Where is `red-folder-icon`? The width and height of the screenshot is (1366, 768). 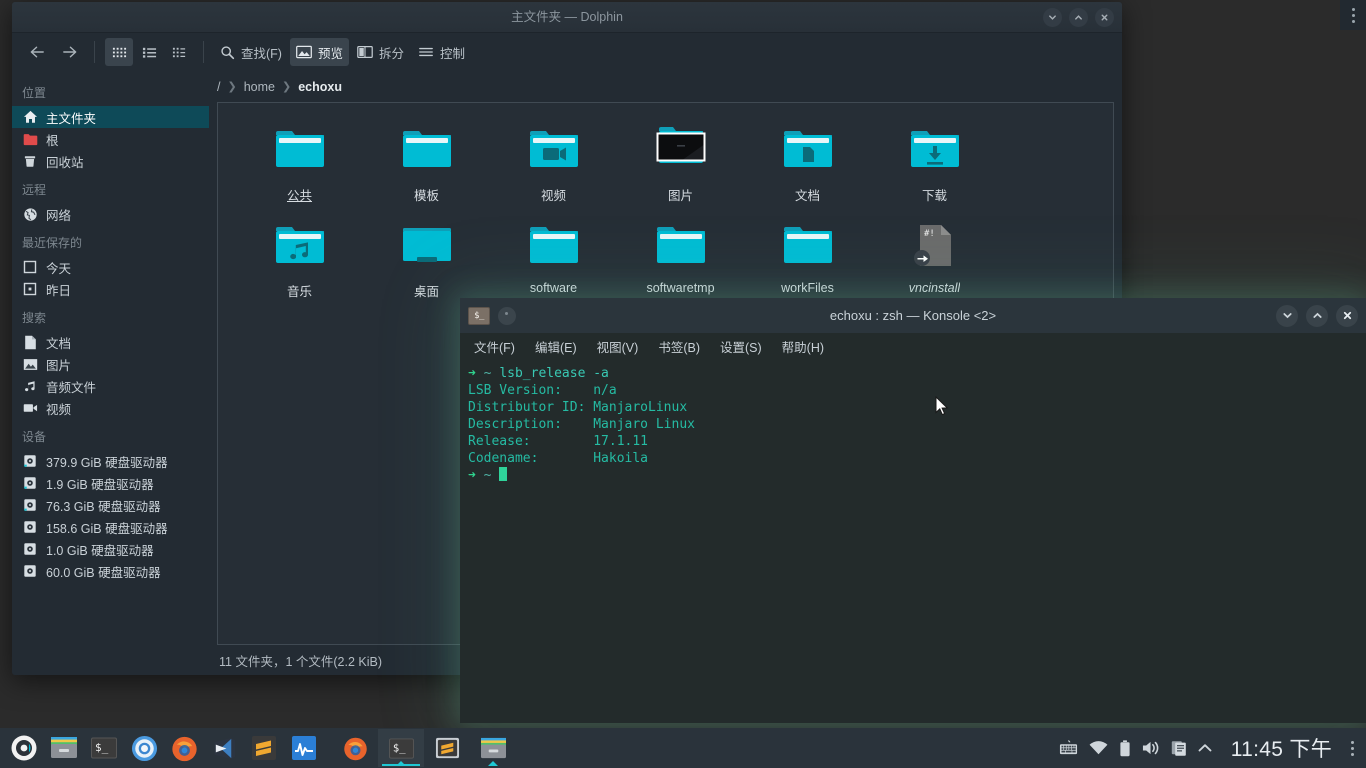
red-folder-icon is located at coordinates (30, 139).